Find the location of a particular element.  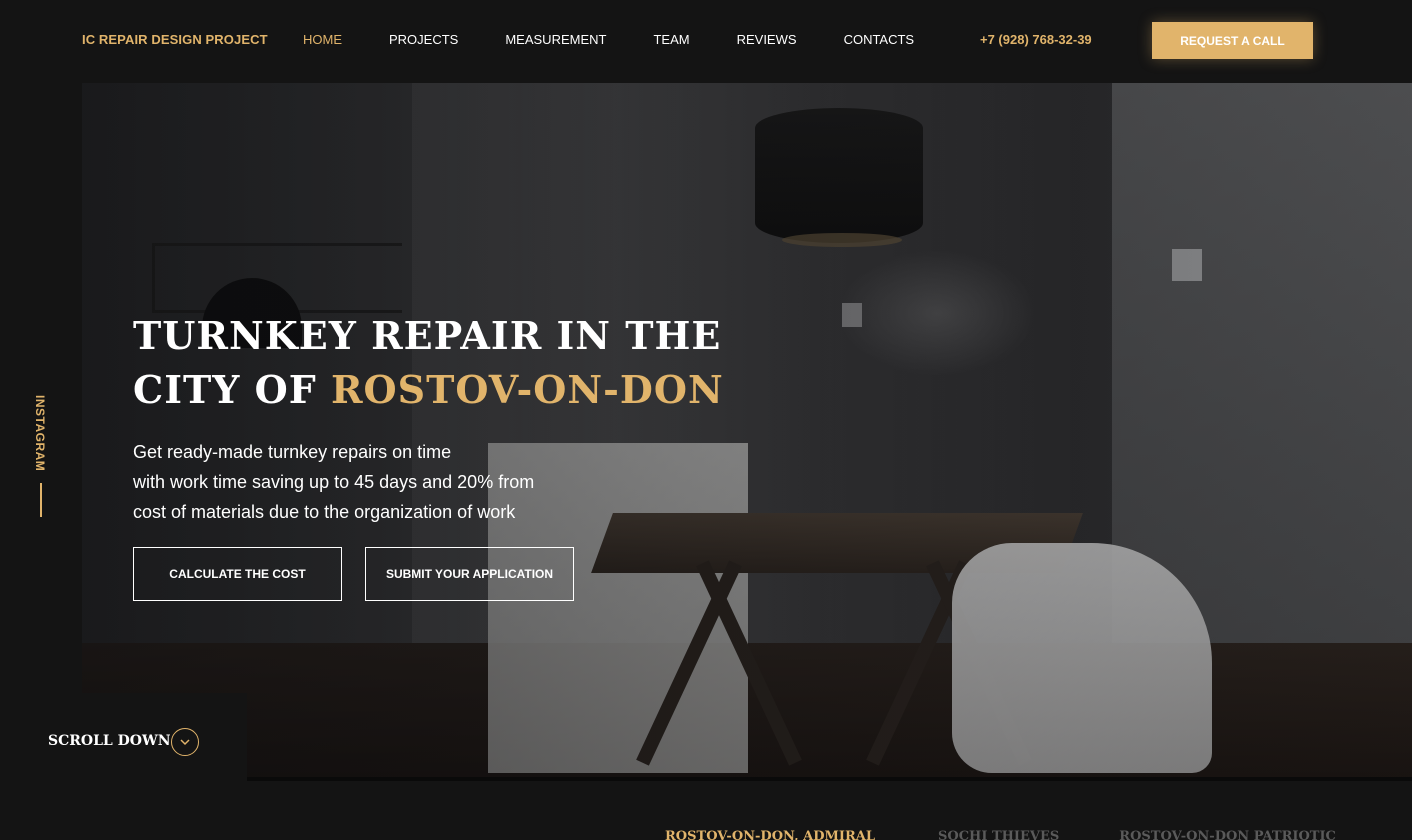

hero-title-line2-prefix: CITY OF is located at coordinates (232, 389).